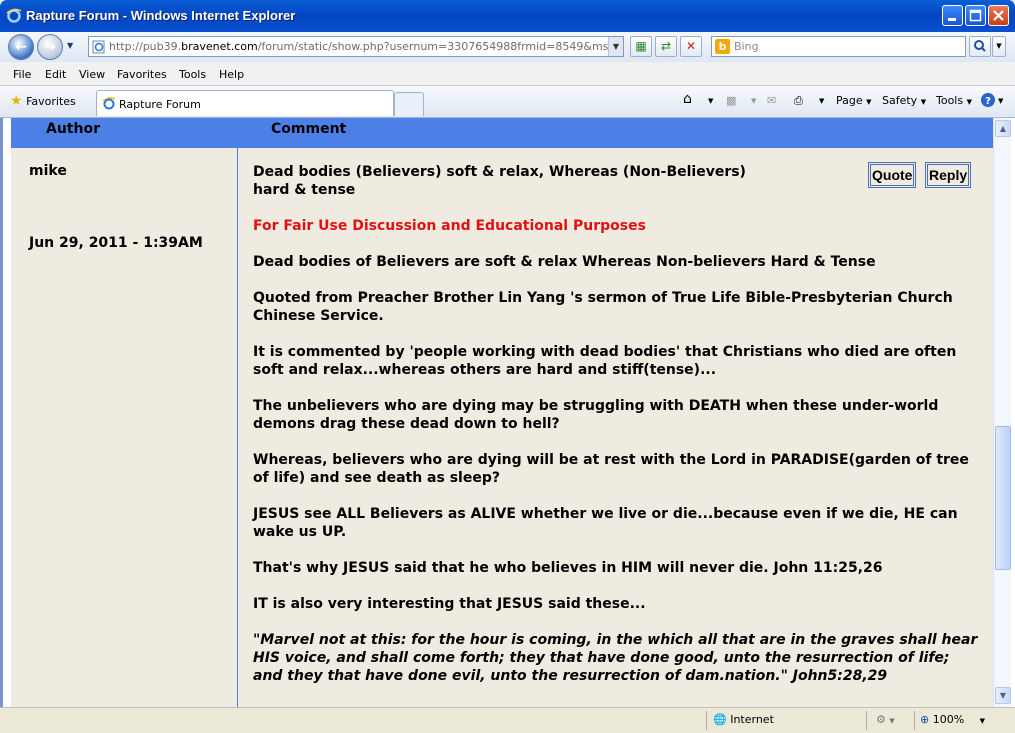 This screenshot has height=733, width=1015. I want to click on back-button: ←, so click(21, 47).